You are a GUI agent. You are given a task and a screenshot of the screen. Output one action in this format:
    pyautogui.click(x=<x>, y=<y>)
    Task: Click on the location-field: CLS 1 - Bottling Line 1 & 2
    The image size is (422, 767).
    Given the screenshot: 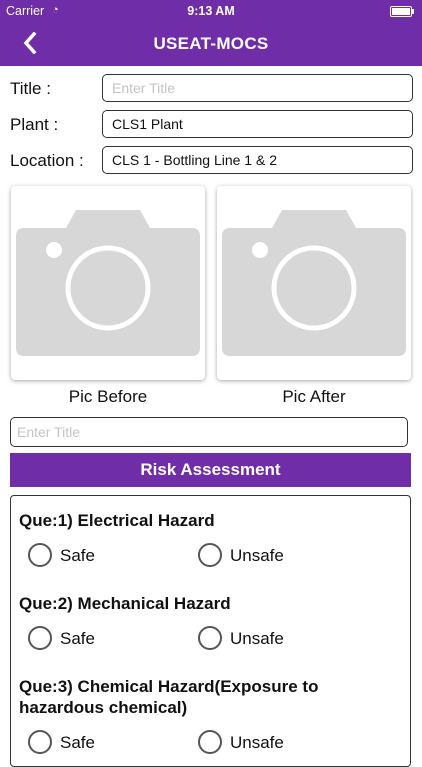 What is the action you would take?
    pyautogui.click(x=257, y=160)
    